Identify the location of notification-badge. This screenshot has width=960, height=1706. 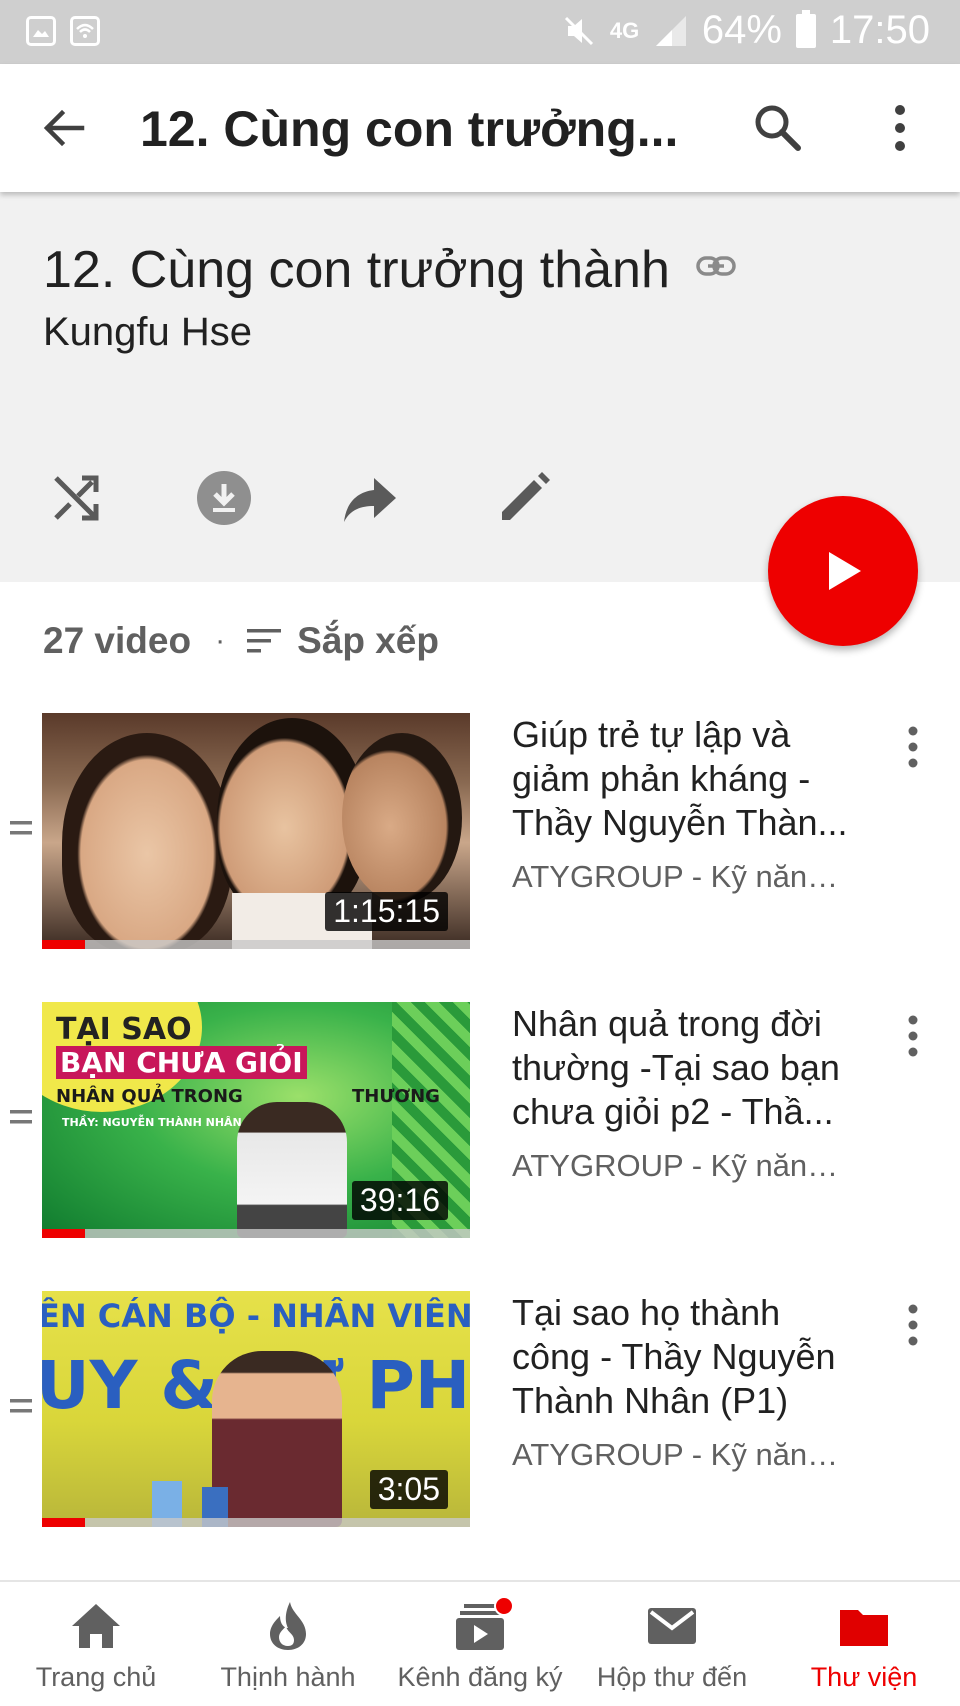
(504, 1606).